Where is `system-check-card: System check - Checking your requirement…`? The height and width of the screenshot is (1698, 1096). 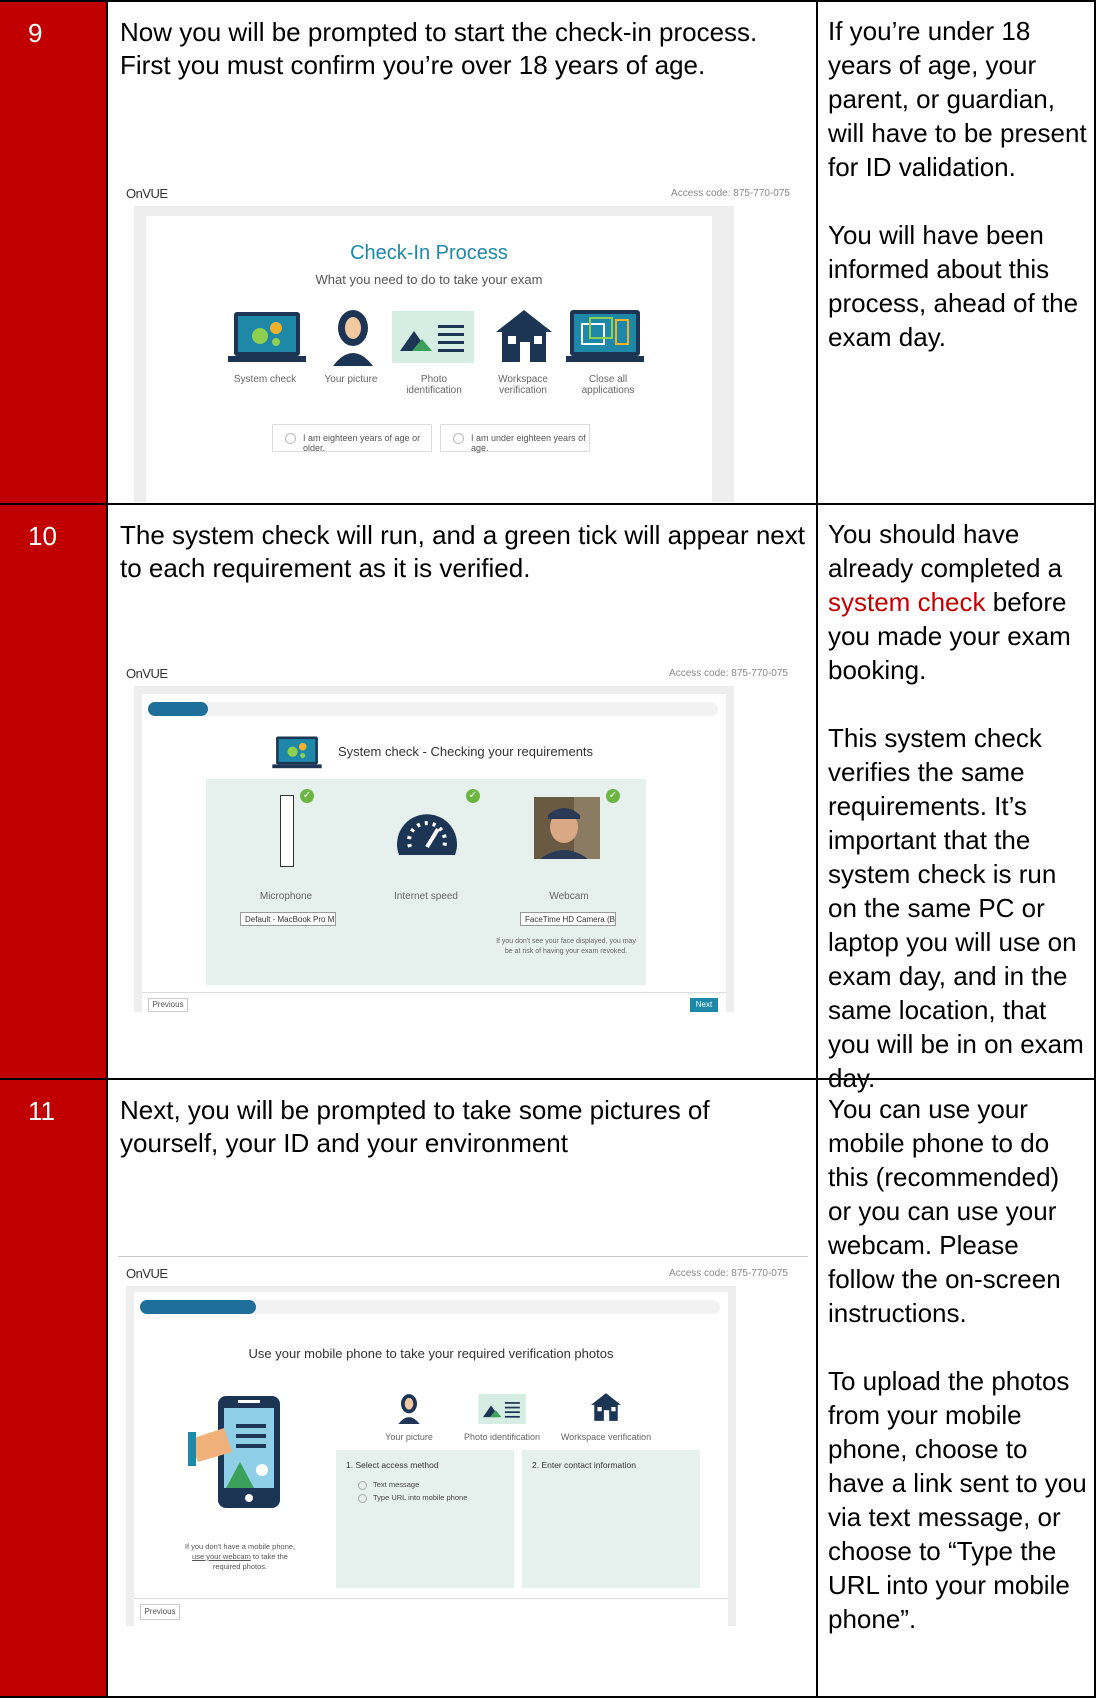
system-check-card: System check - Checking your requirement… is located at coordinates (434, 853).